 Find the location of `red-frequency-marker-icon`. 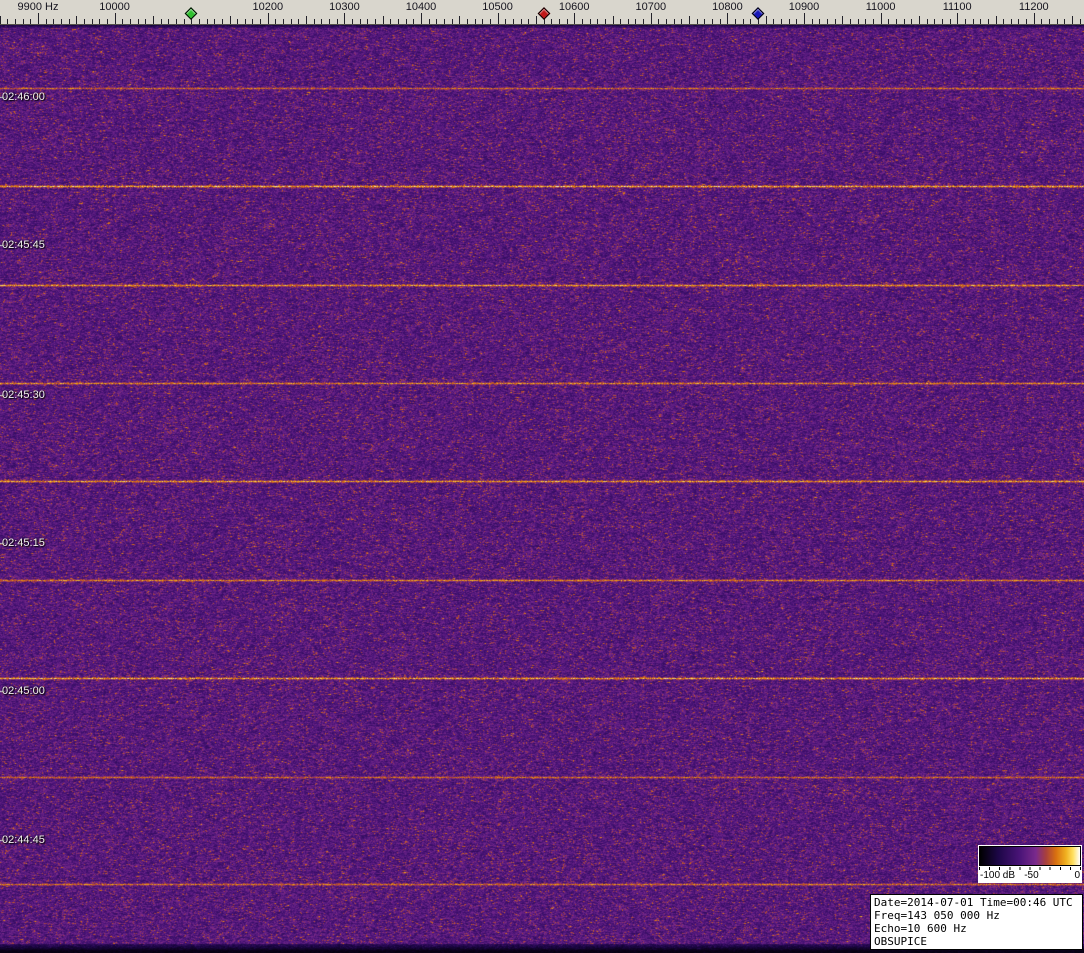

red-frequency-marker-icon is located at coordinates (543, 13).